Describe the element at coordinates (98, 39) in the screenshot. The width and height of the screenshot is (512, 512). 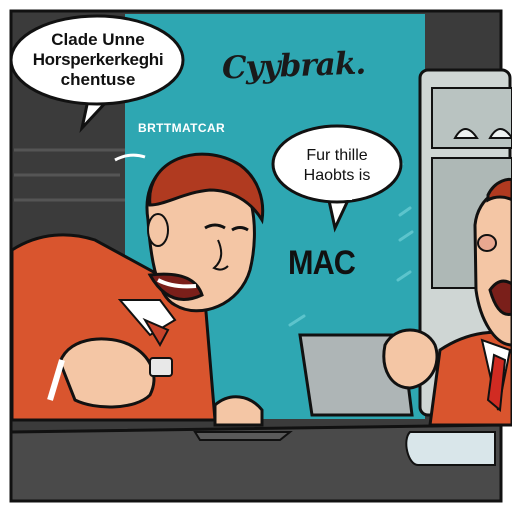
I see `speech-left-line-1: Clade Unne` at that location.